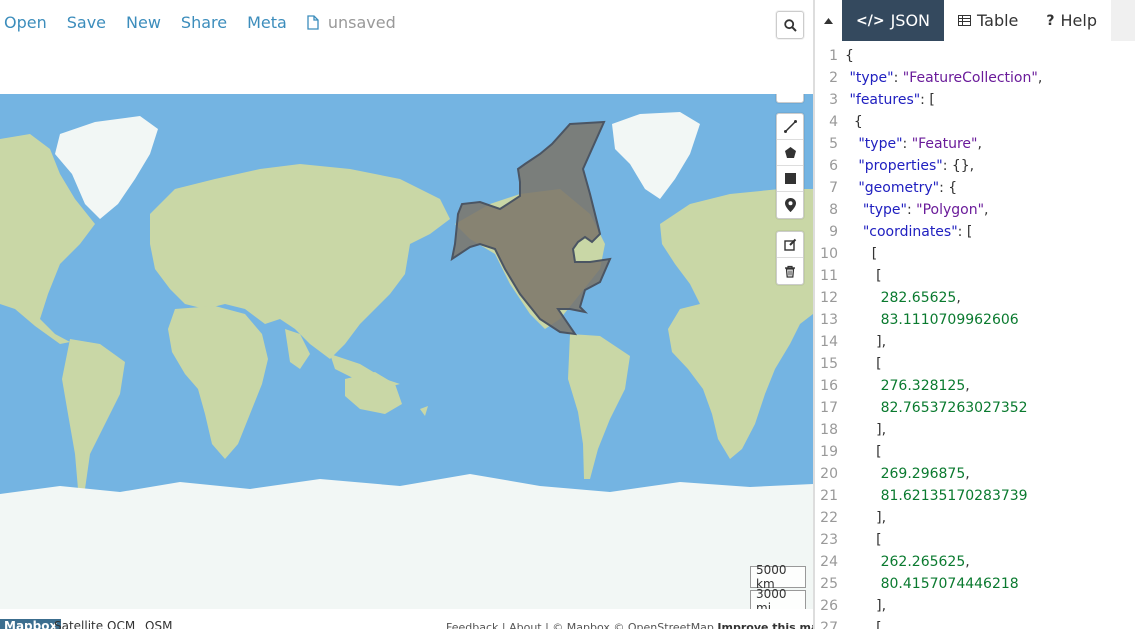  What do you see at coordinates (829, 606) in the screenshot?
I see `line-number: 26` at bounding box center [829, 606].